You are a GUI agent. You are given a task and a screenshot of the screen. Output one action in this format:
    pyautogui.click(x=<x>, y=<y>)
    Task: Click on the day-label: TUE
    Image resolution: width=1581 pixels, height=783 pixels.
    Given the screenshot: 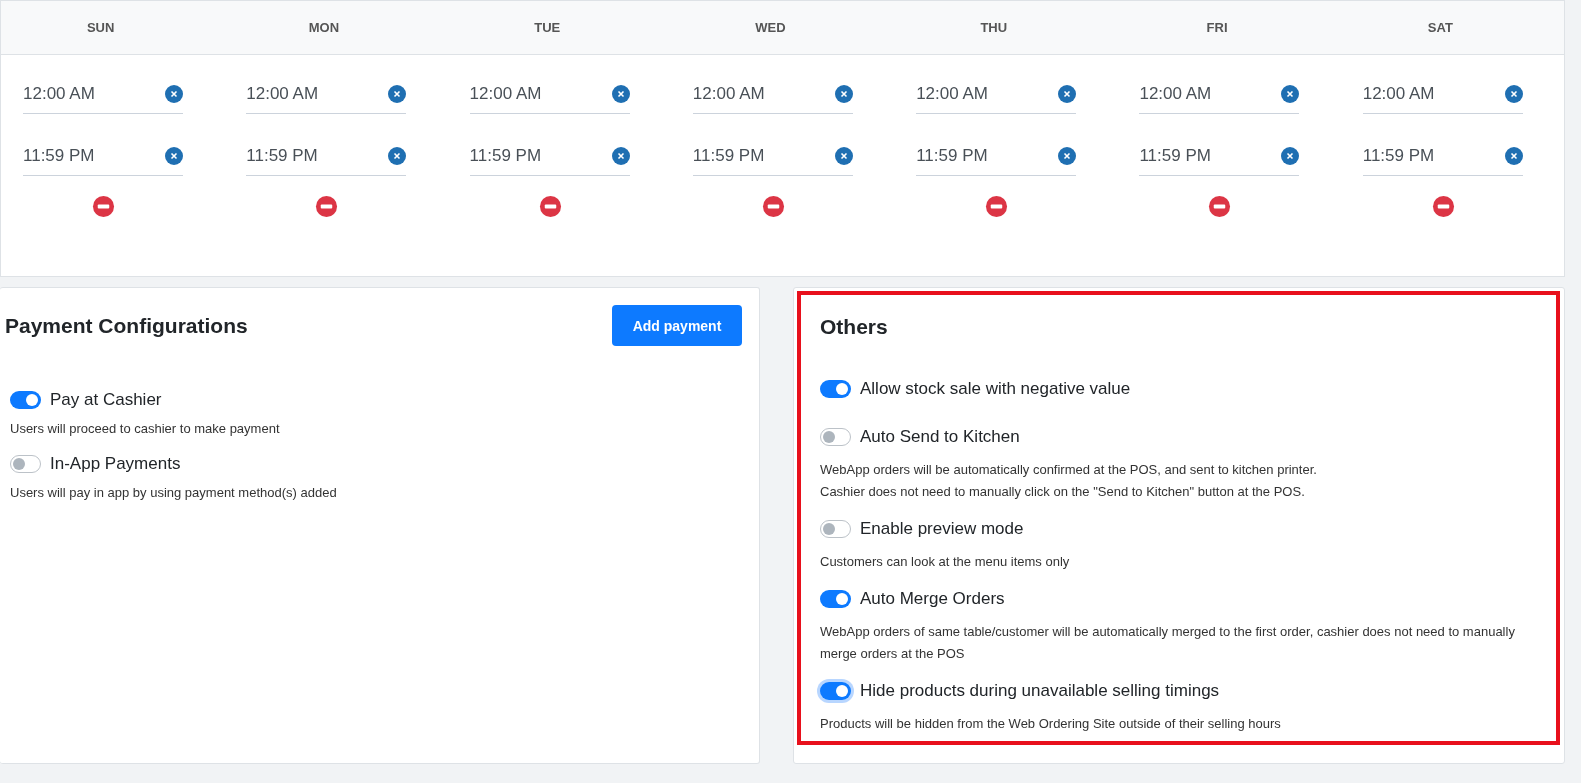 What is the action you would take?
    pyautogui.click(x=547, y=27)
    